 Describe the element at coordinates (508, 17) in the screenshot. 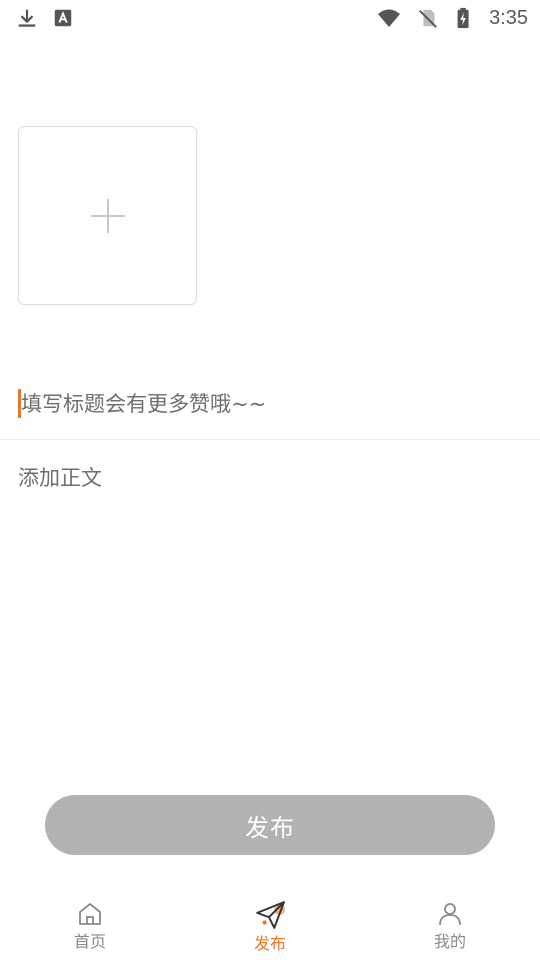

I see `status-time: 3:35` at that location.